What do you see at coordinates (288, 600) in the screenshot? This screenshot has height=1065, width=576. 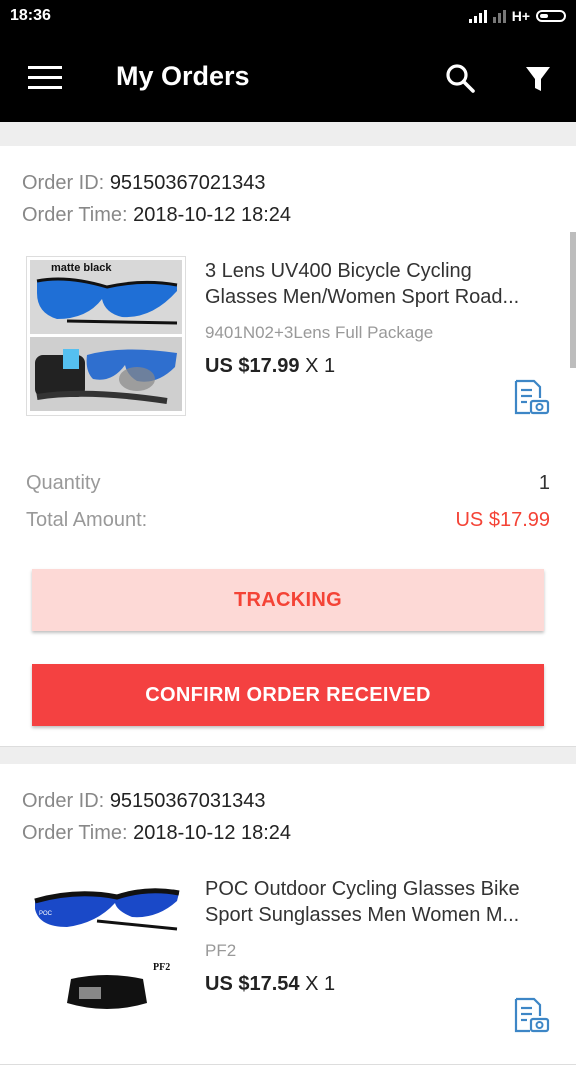 I see `tracking-button: TRACKING` at bounding box center [288, 600].